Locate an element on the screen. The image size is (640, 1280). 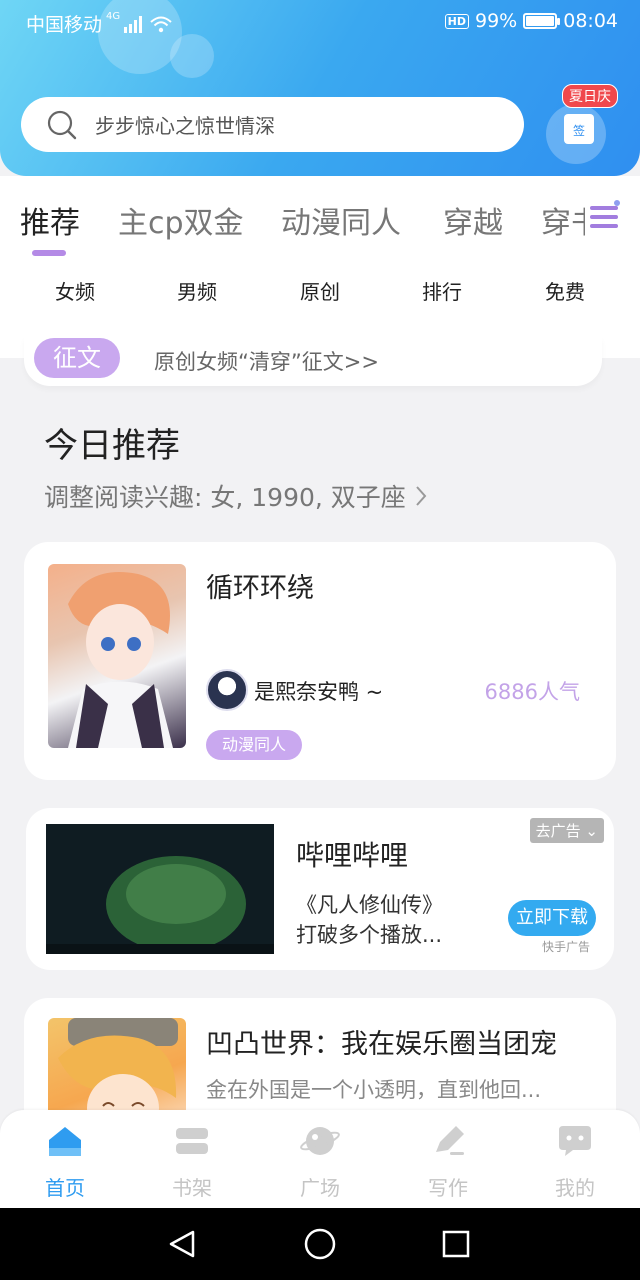
home-circle-icon is located at coordinates (320, 1244).